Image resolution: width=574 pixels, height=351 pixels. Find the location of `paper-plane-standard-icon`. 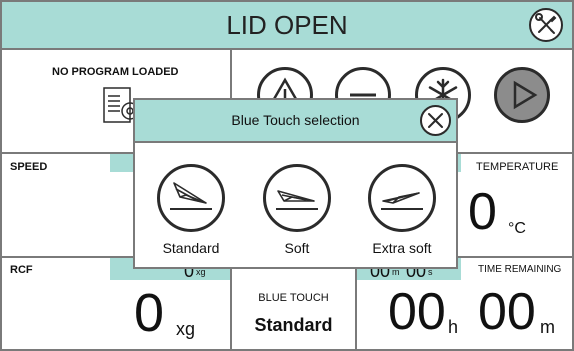

paper-plane-standard-icon is located at coordinates (191, 196).